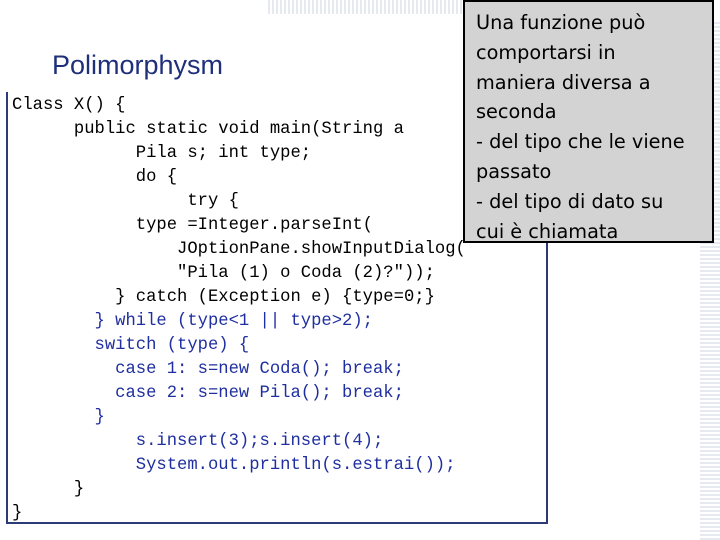 The image size is (720, 540). What do you see at coordinates (208, 129) in the screenshot?
I see `code-line: public static void main(String a` at bounding box center [208, 129].